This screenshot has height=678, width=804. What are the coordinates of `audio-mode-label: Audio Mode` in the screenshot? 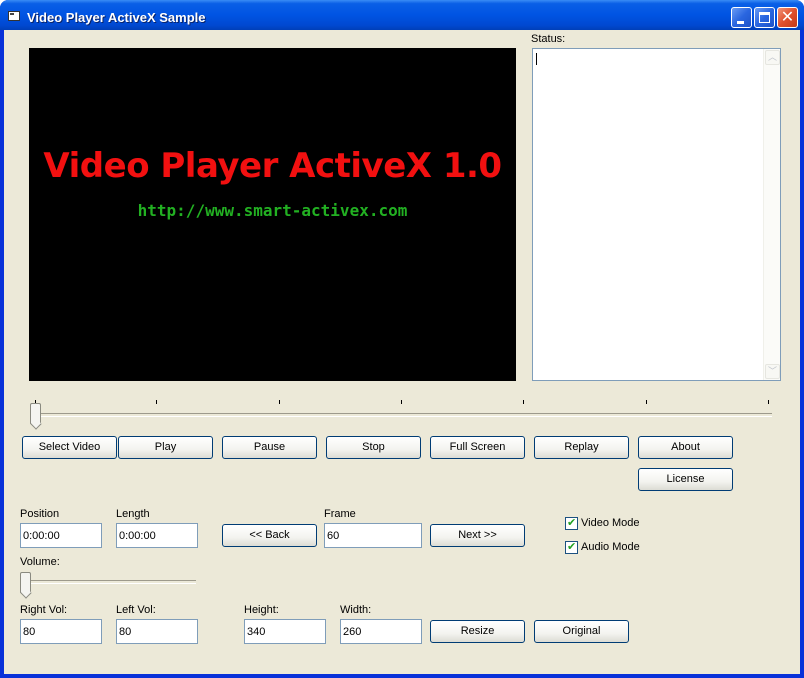 It's located at (610, 547).